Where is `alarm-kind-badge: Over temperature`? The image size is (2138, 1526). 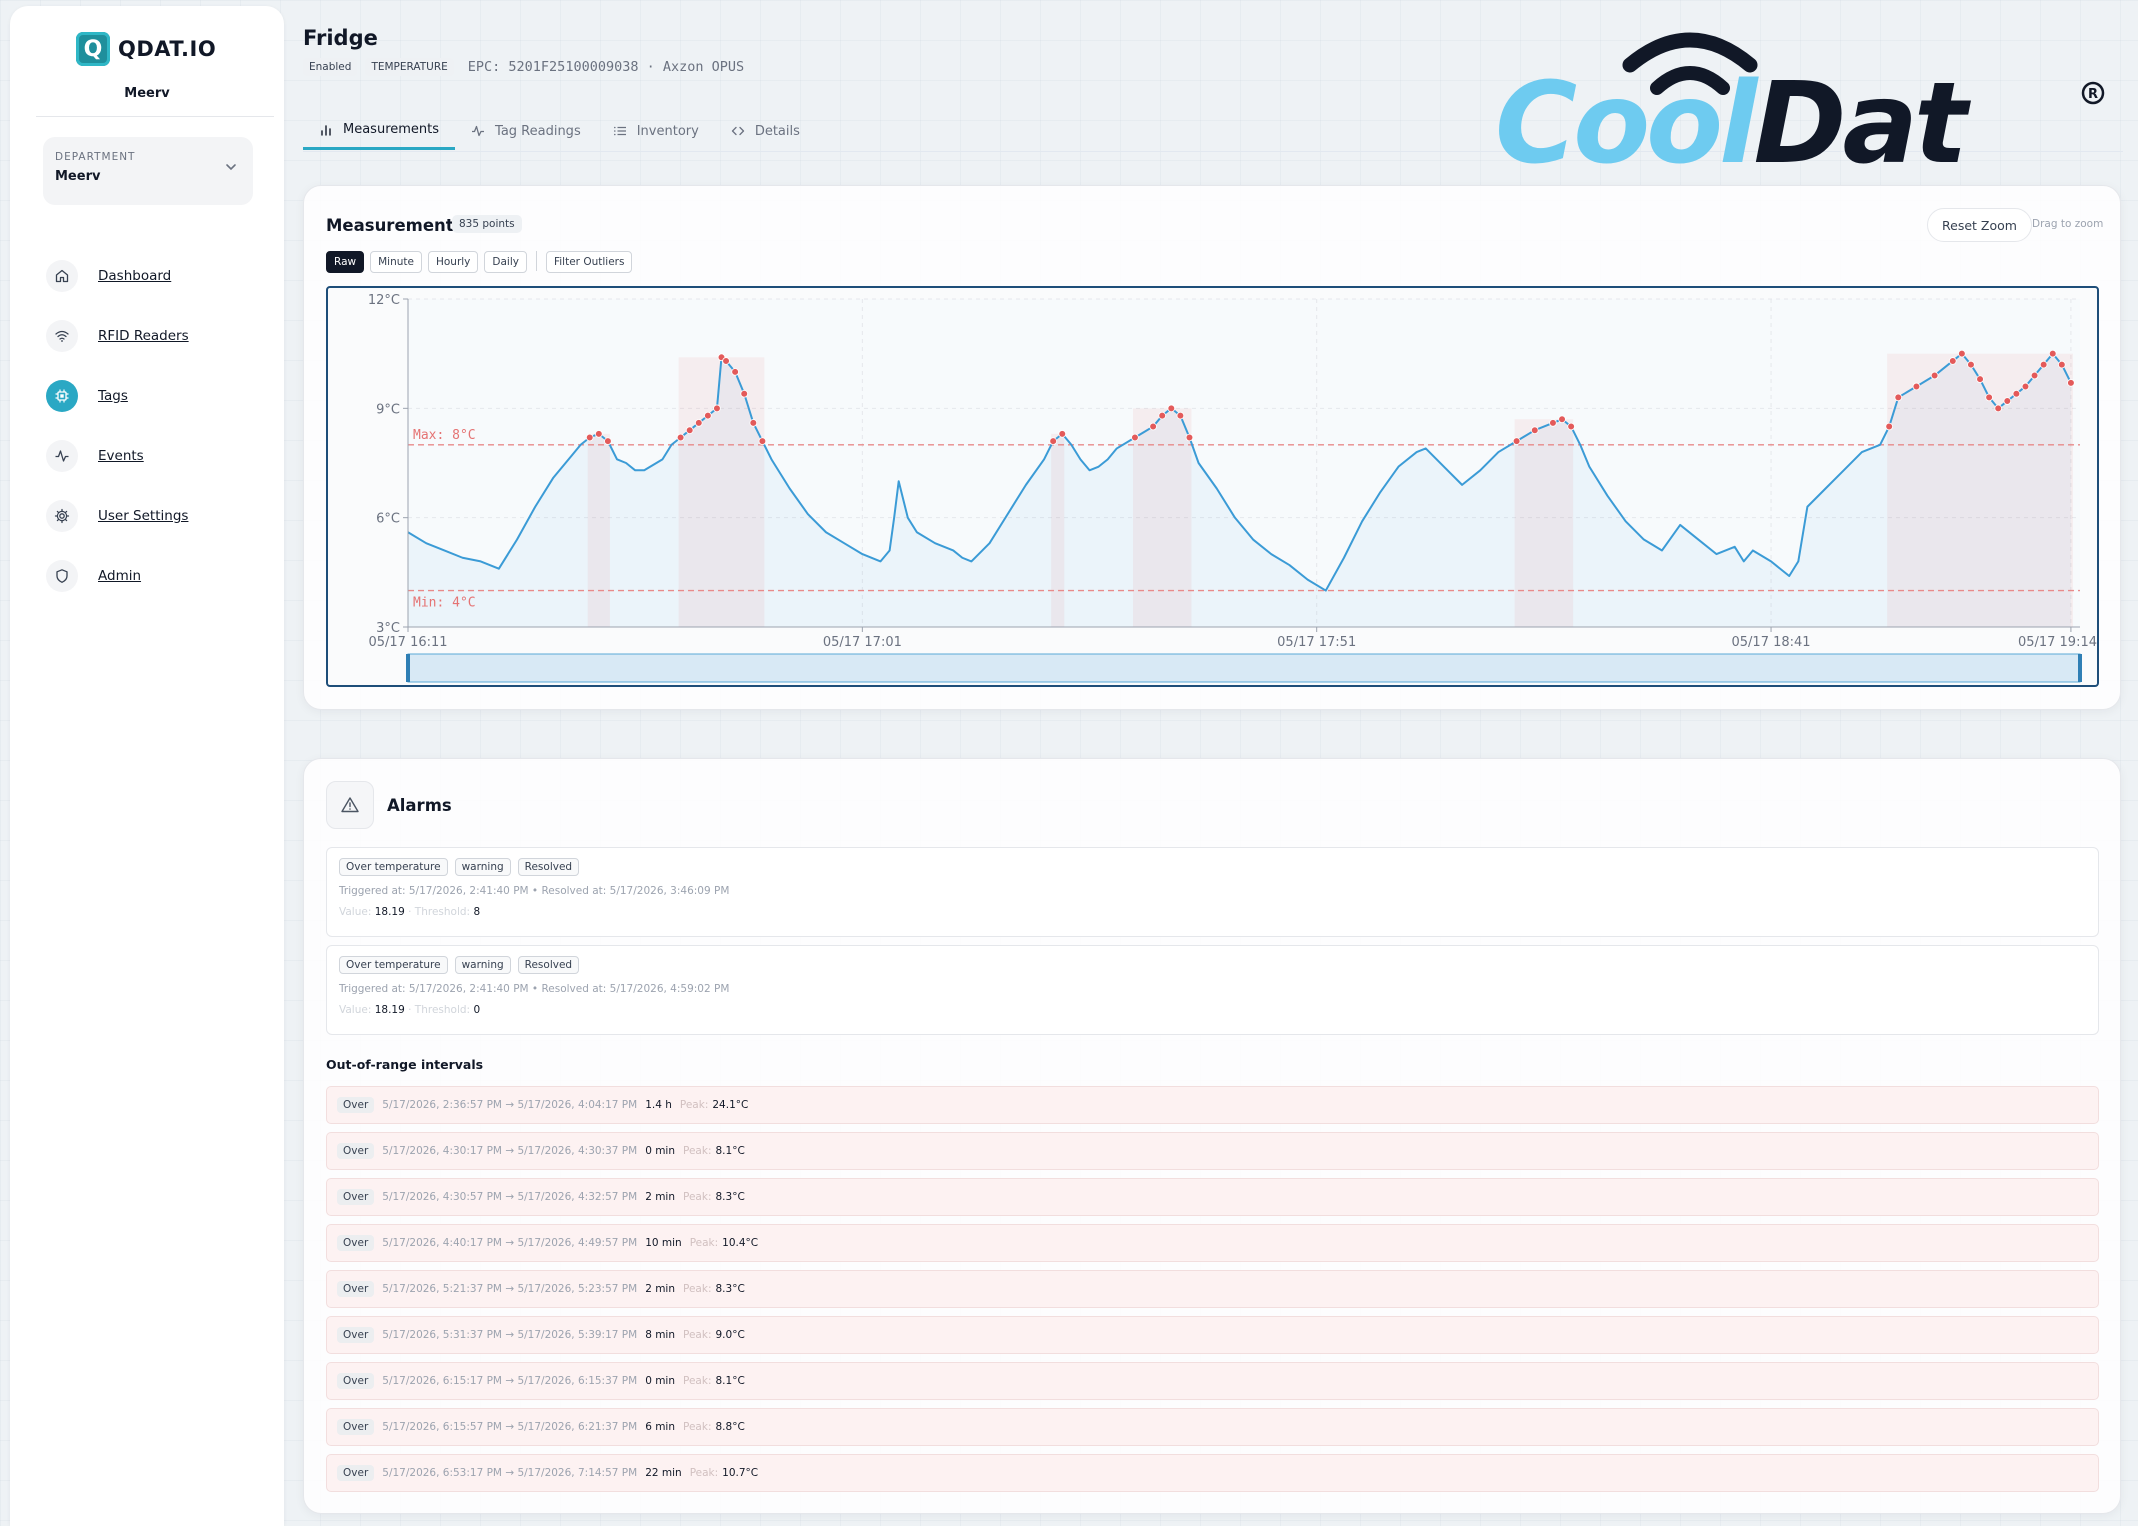
alarm-kind-badge: Over temperature is located at coordinates (393, 867).